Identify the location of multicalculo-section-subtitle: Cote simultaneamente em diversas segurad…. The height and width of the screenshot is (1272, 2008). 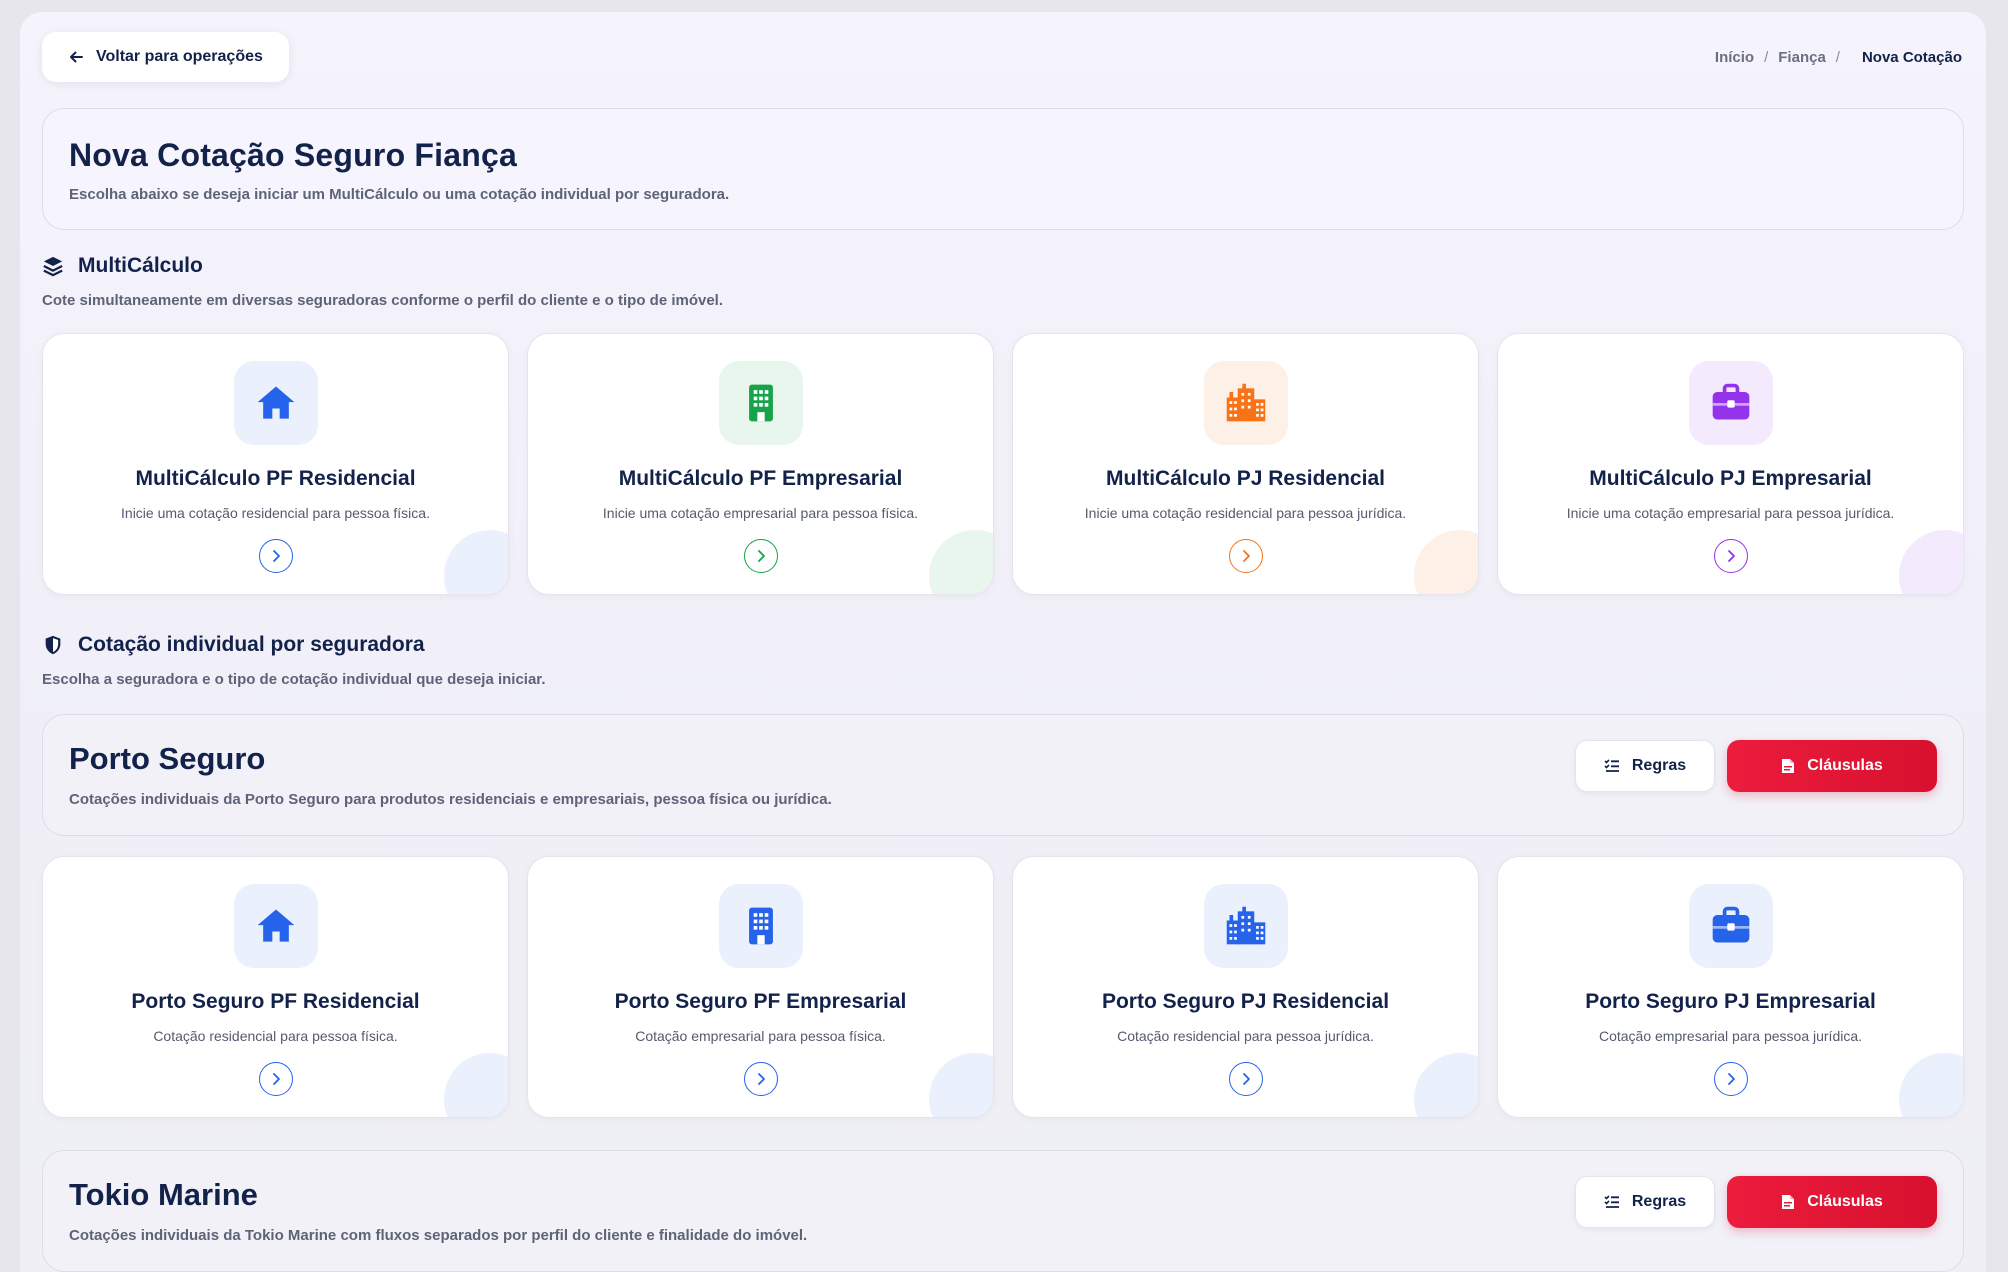
(383, 300).